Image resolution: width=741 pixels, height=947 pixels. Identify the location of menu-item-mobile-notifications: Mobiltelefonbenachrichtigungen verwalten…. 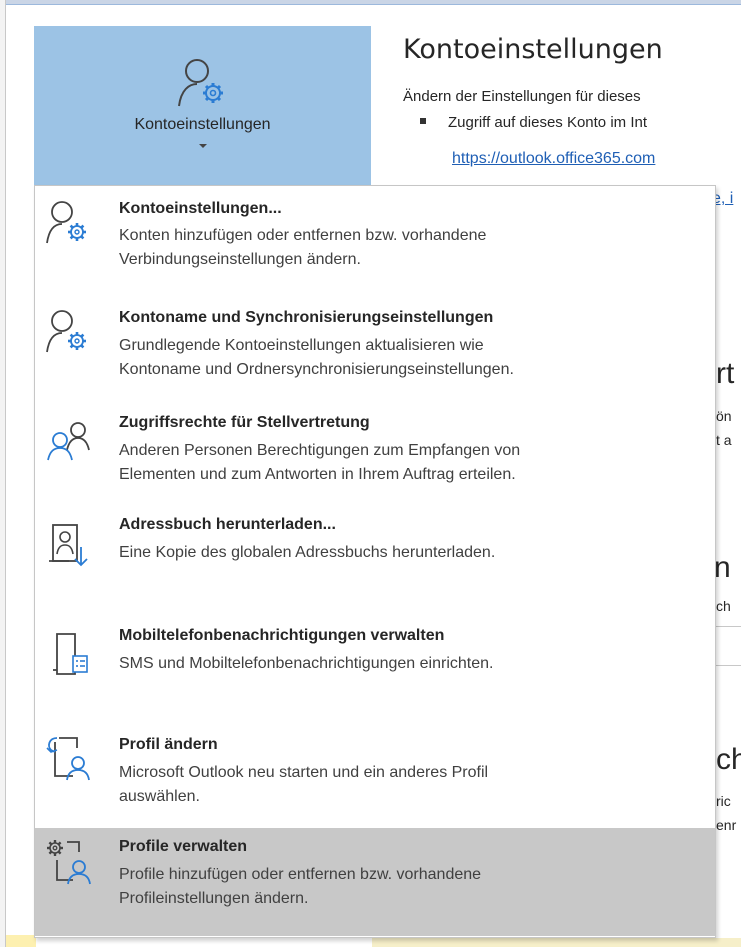
(375, 663).